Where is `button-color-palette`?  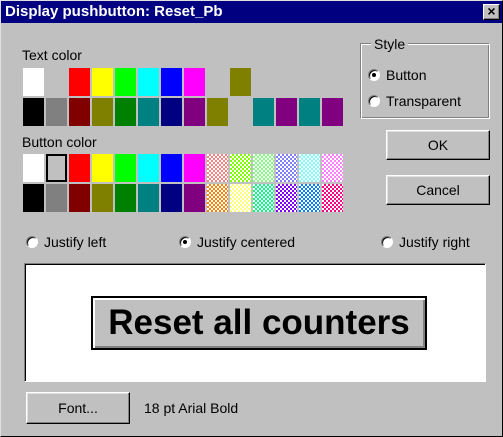
button-color-palette is located at coordinates (183, 183).